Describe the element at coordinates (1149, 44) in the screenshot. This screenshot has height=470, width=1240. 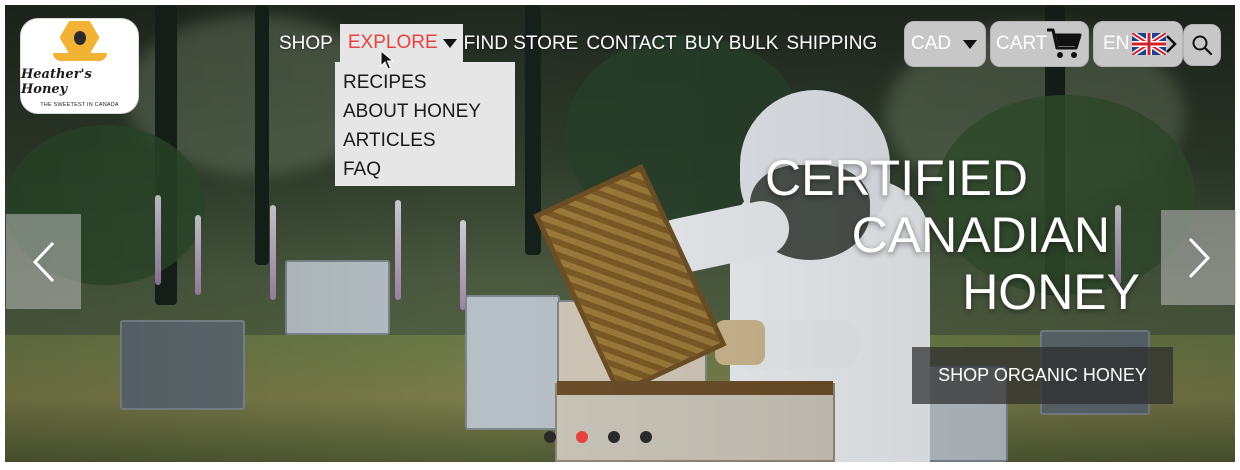
I see `uk-flag-icon` at that location.